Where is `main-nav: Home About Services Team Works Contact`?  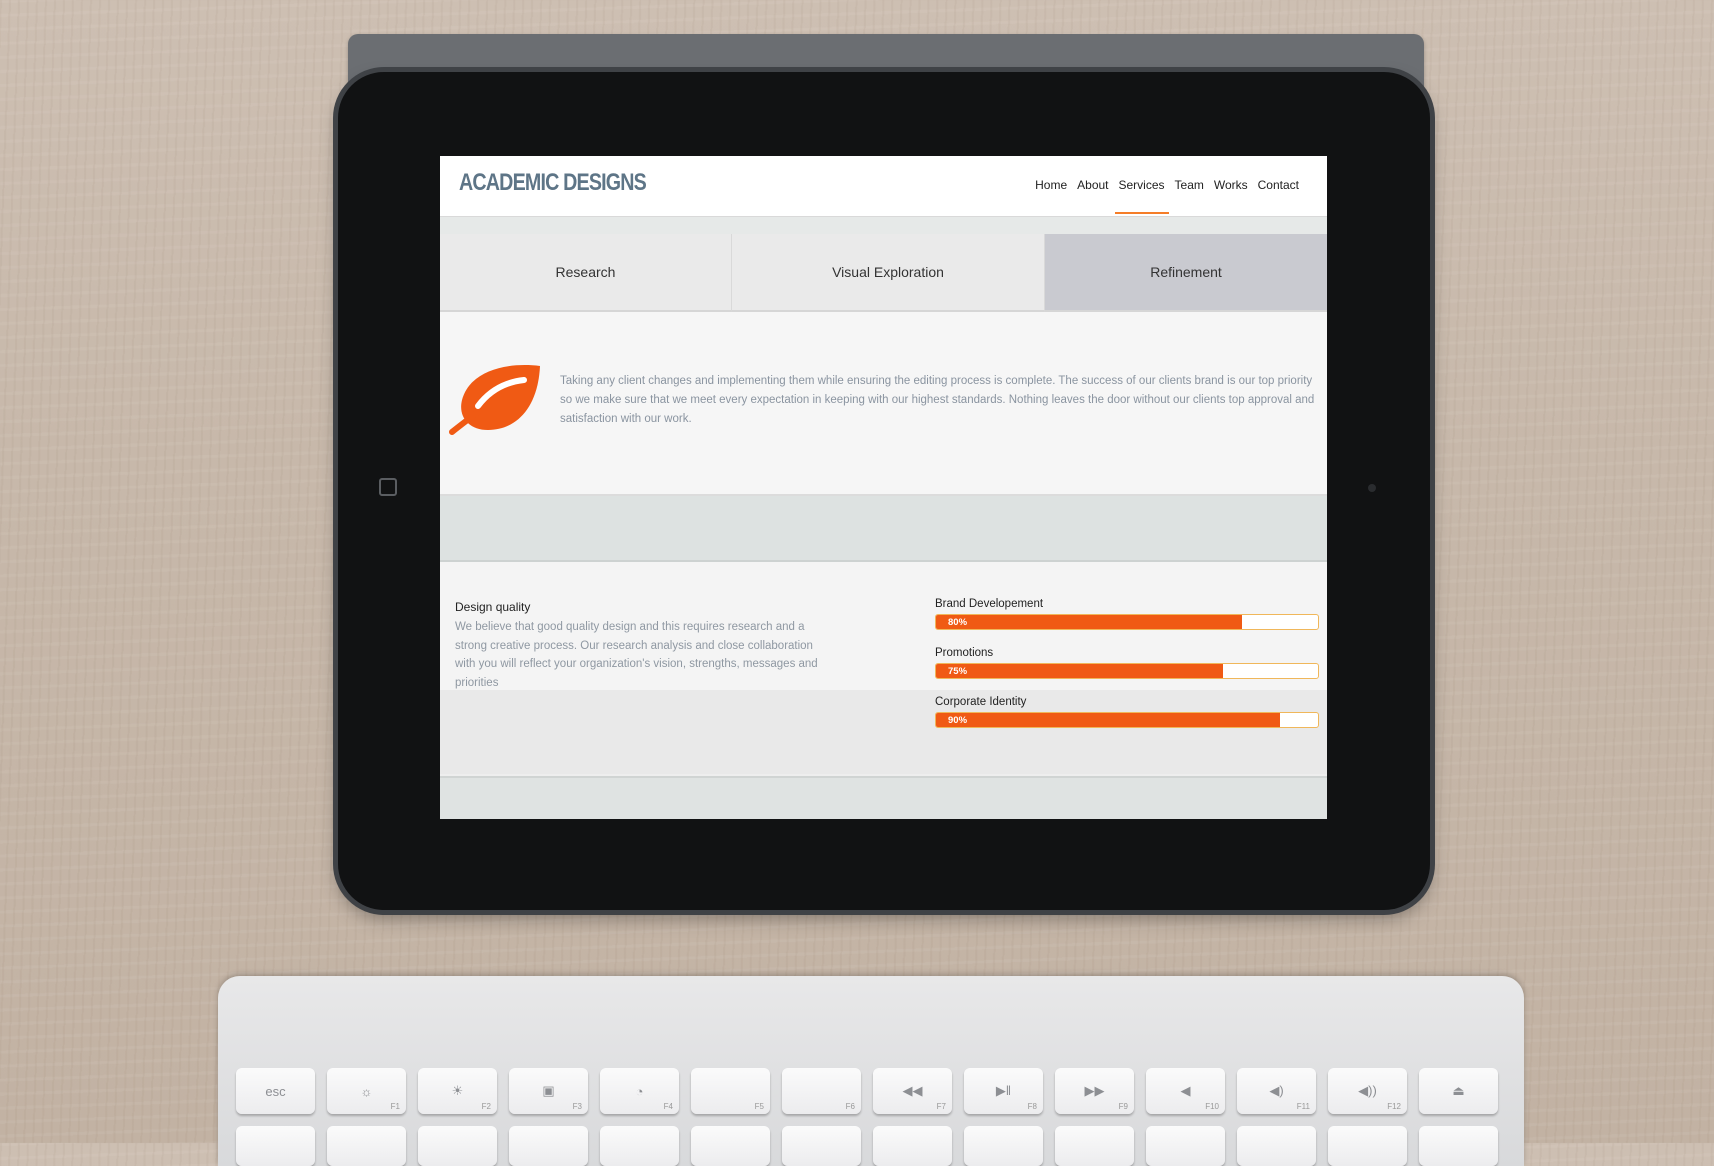
main-nav: Home About Services Team Works Contact is located at coordinates (1167, 196).